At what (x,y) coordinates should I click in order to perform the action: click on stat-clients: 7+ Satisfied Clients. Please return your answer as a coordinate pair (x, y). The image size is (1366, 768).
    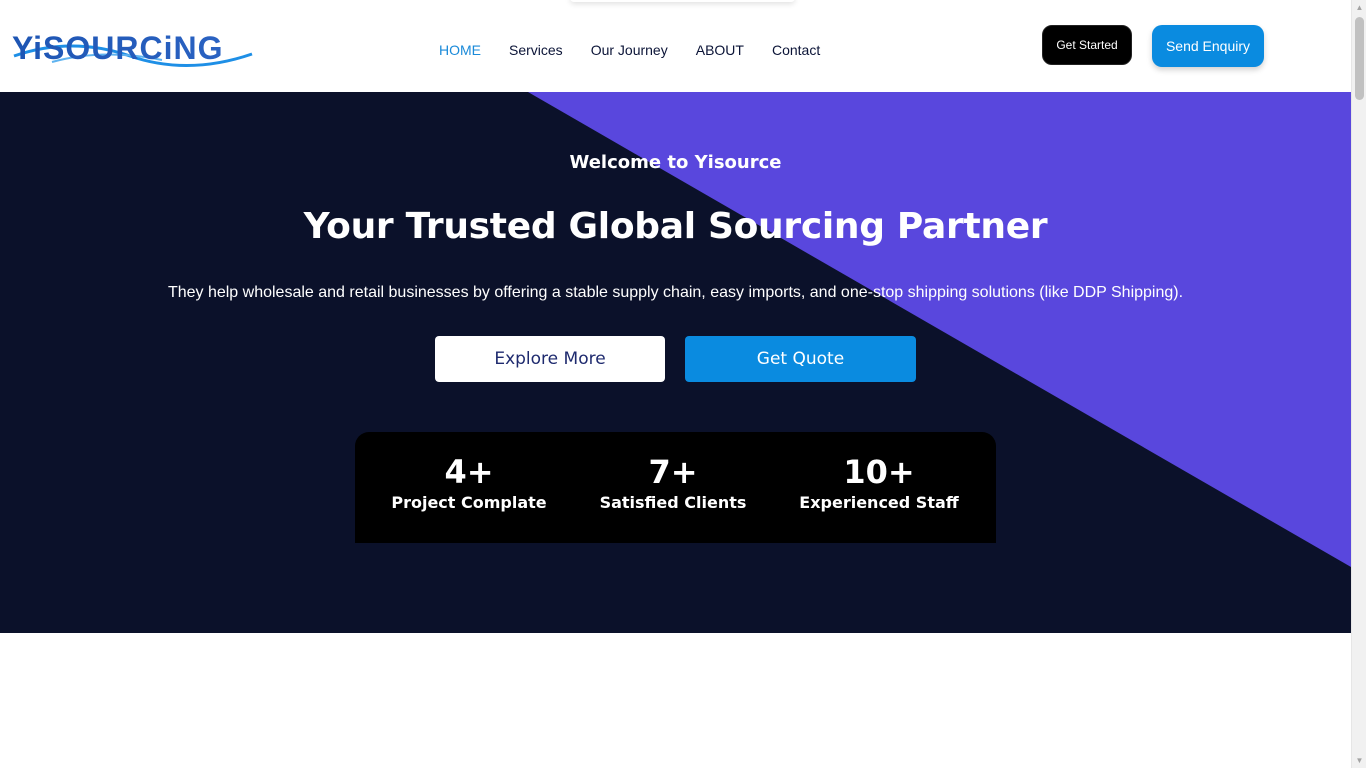
    Looking at the image, I should click on (673, 482).